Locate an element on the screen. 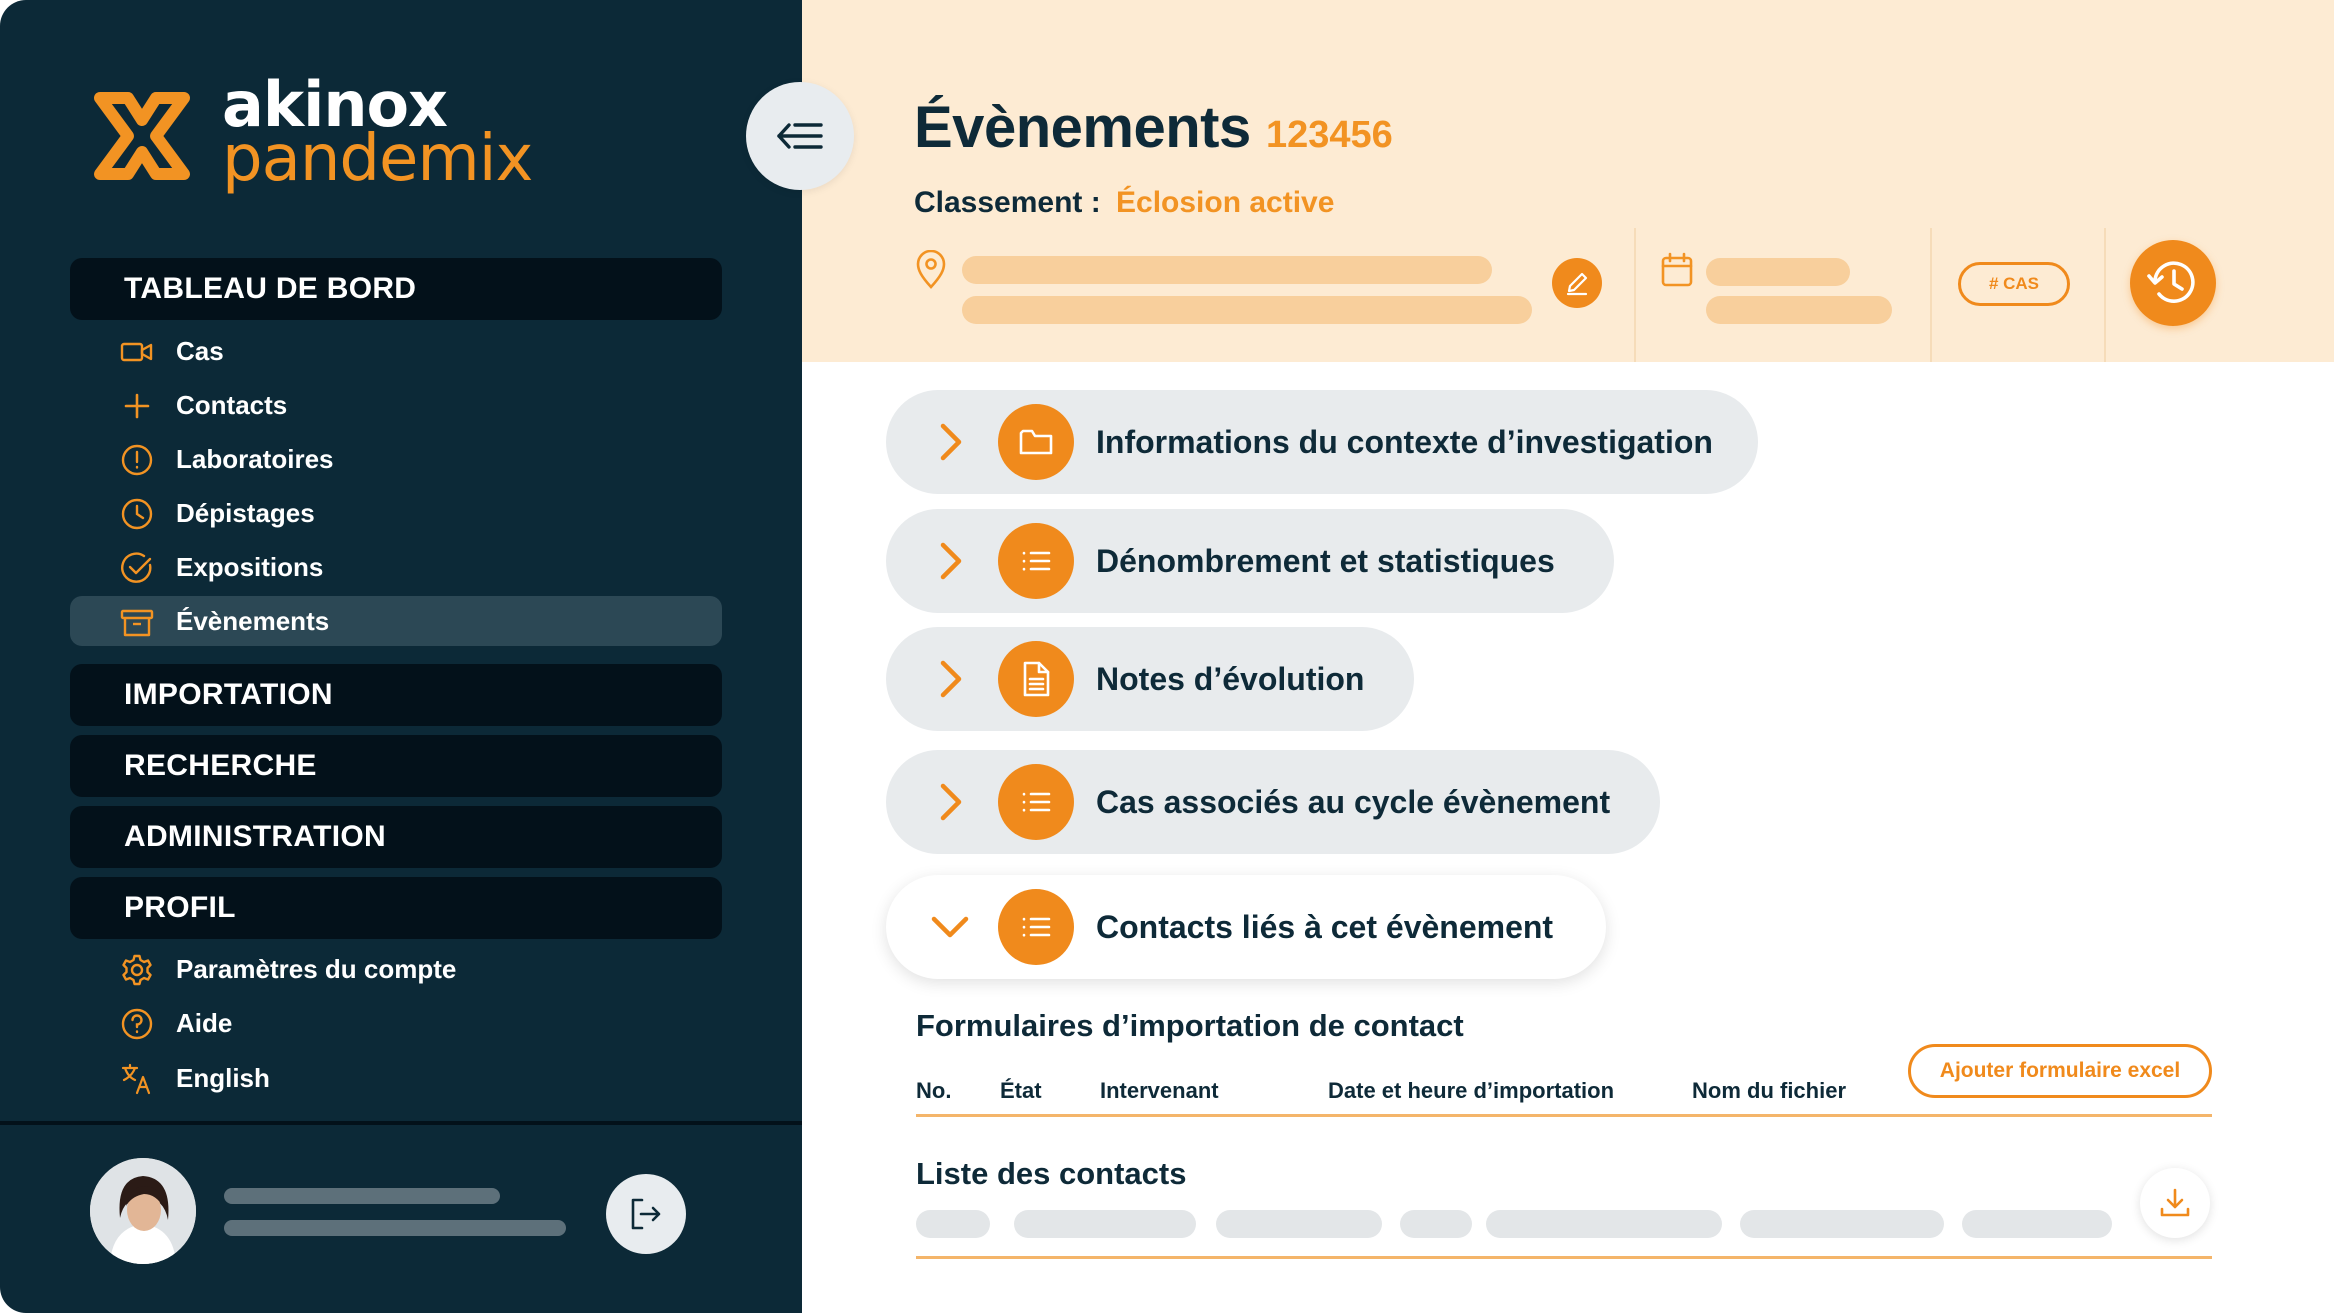 The width and height of the screenshot is (2334, 1313). sidebar-item-label: Aide is located at coordinates (204, 1023).